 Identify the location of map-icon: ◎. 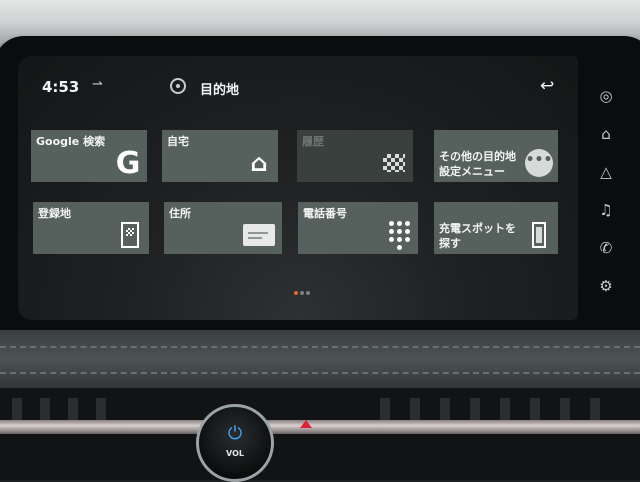
(606, 96).